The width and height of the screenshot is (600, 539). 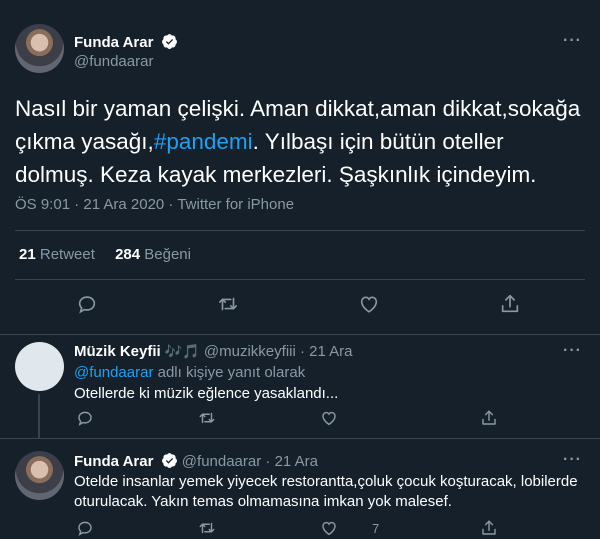 I want to click on reply-author-name: Müzik Keyfii, so click(x=117, y=351).